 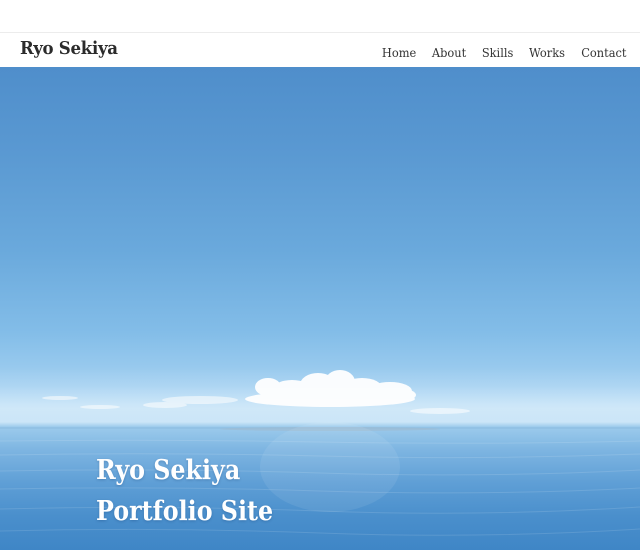 I want to click on nav-link-works: Works, so click(x=547, y=53).